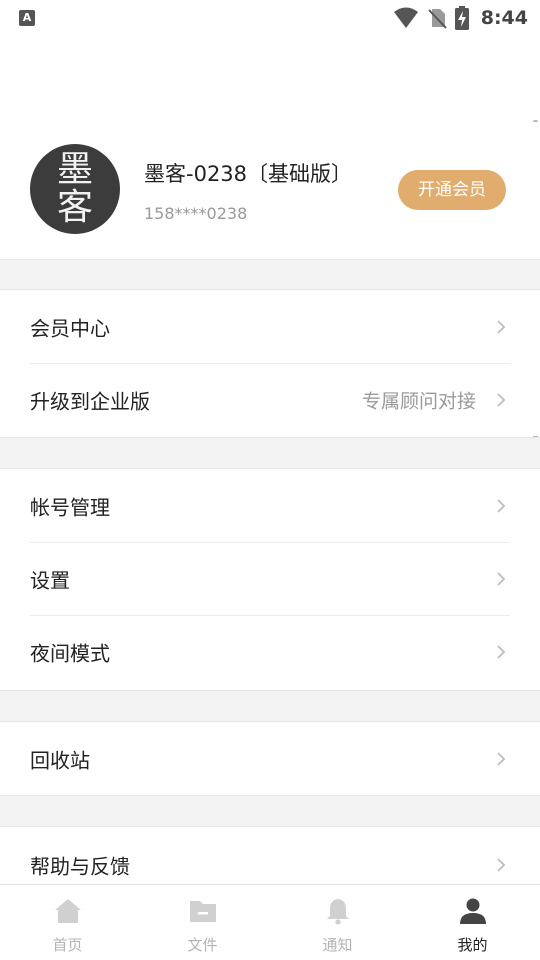  I want to click on bottom-tab-bar: 首页 文件 通知 我的, so click(270, 922).